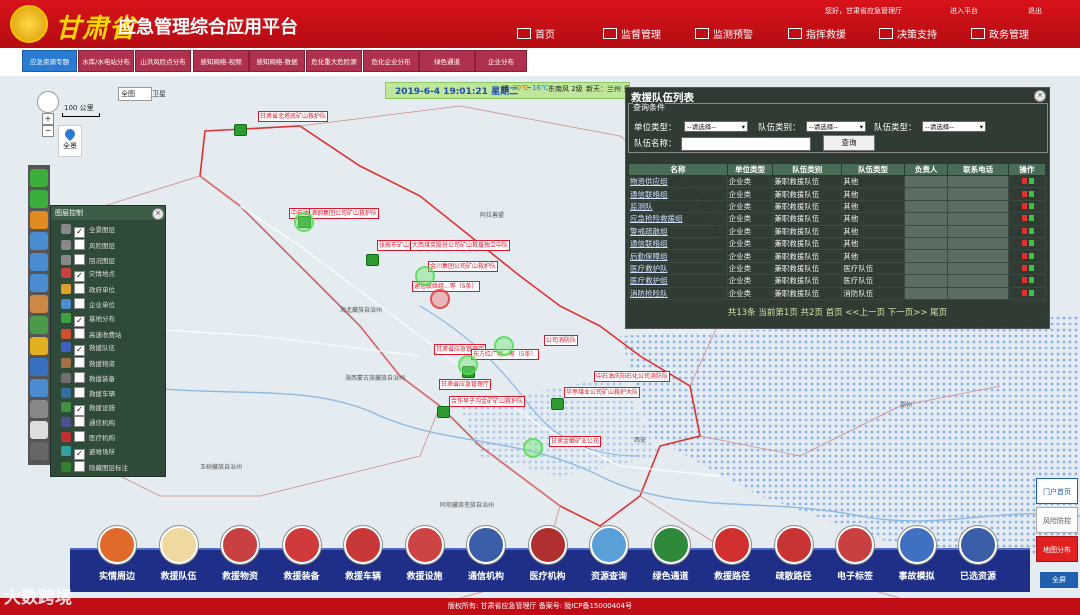 The image size is (1080, 615). Describe the element at coordinates (837, 194) in the screenshot. I see `table-row: 通信联络组 企业类 兼职救援队伍 其他` at that location.